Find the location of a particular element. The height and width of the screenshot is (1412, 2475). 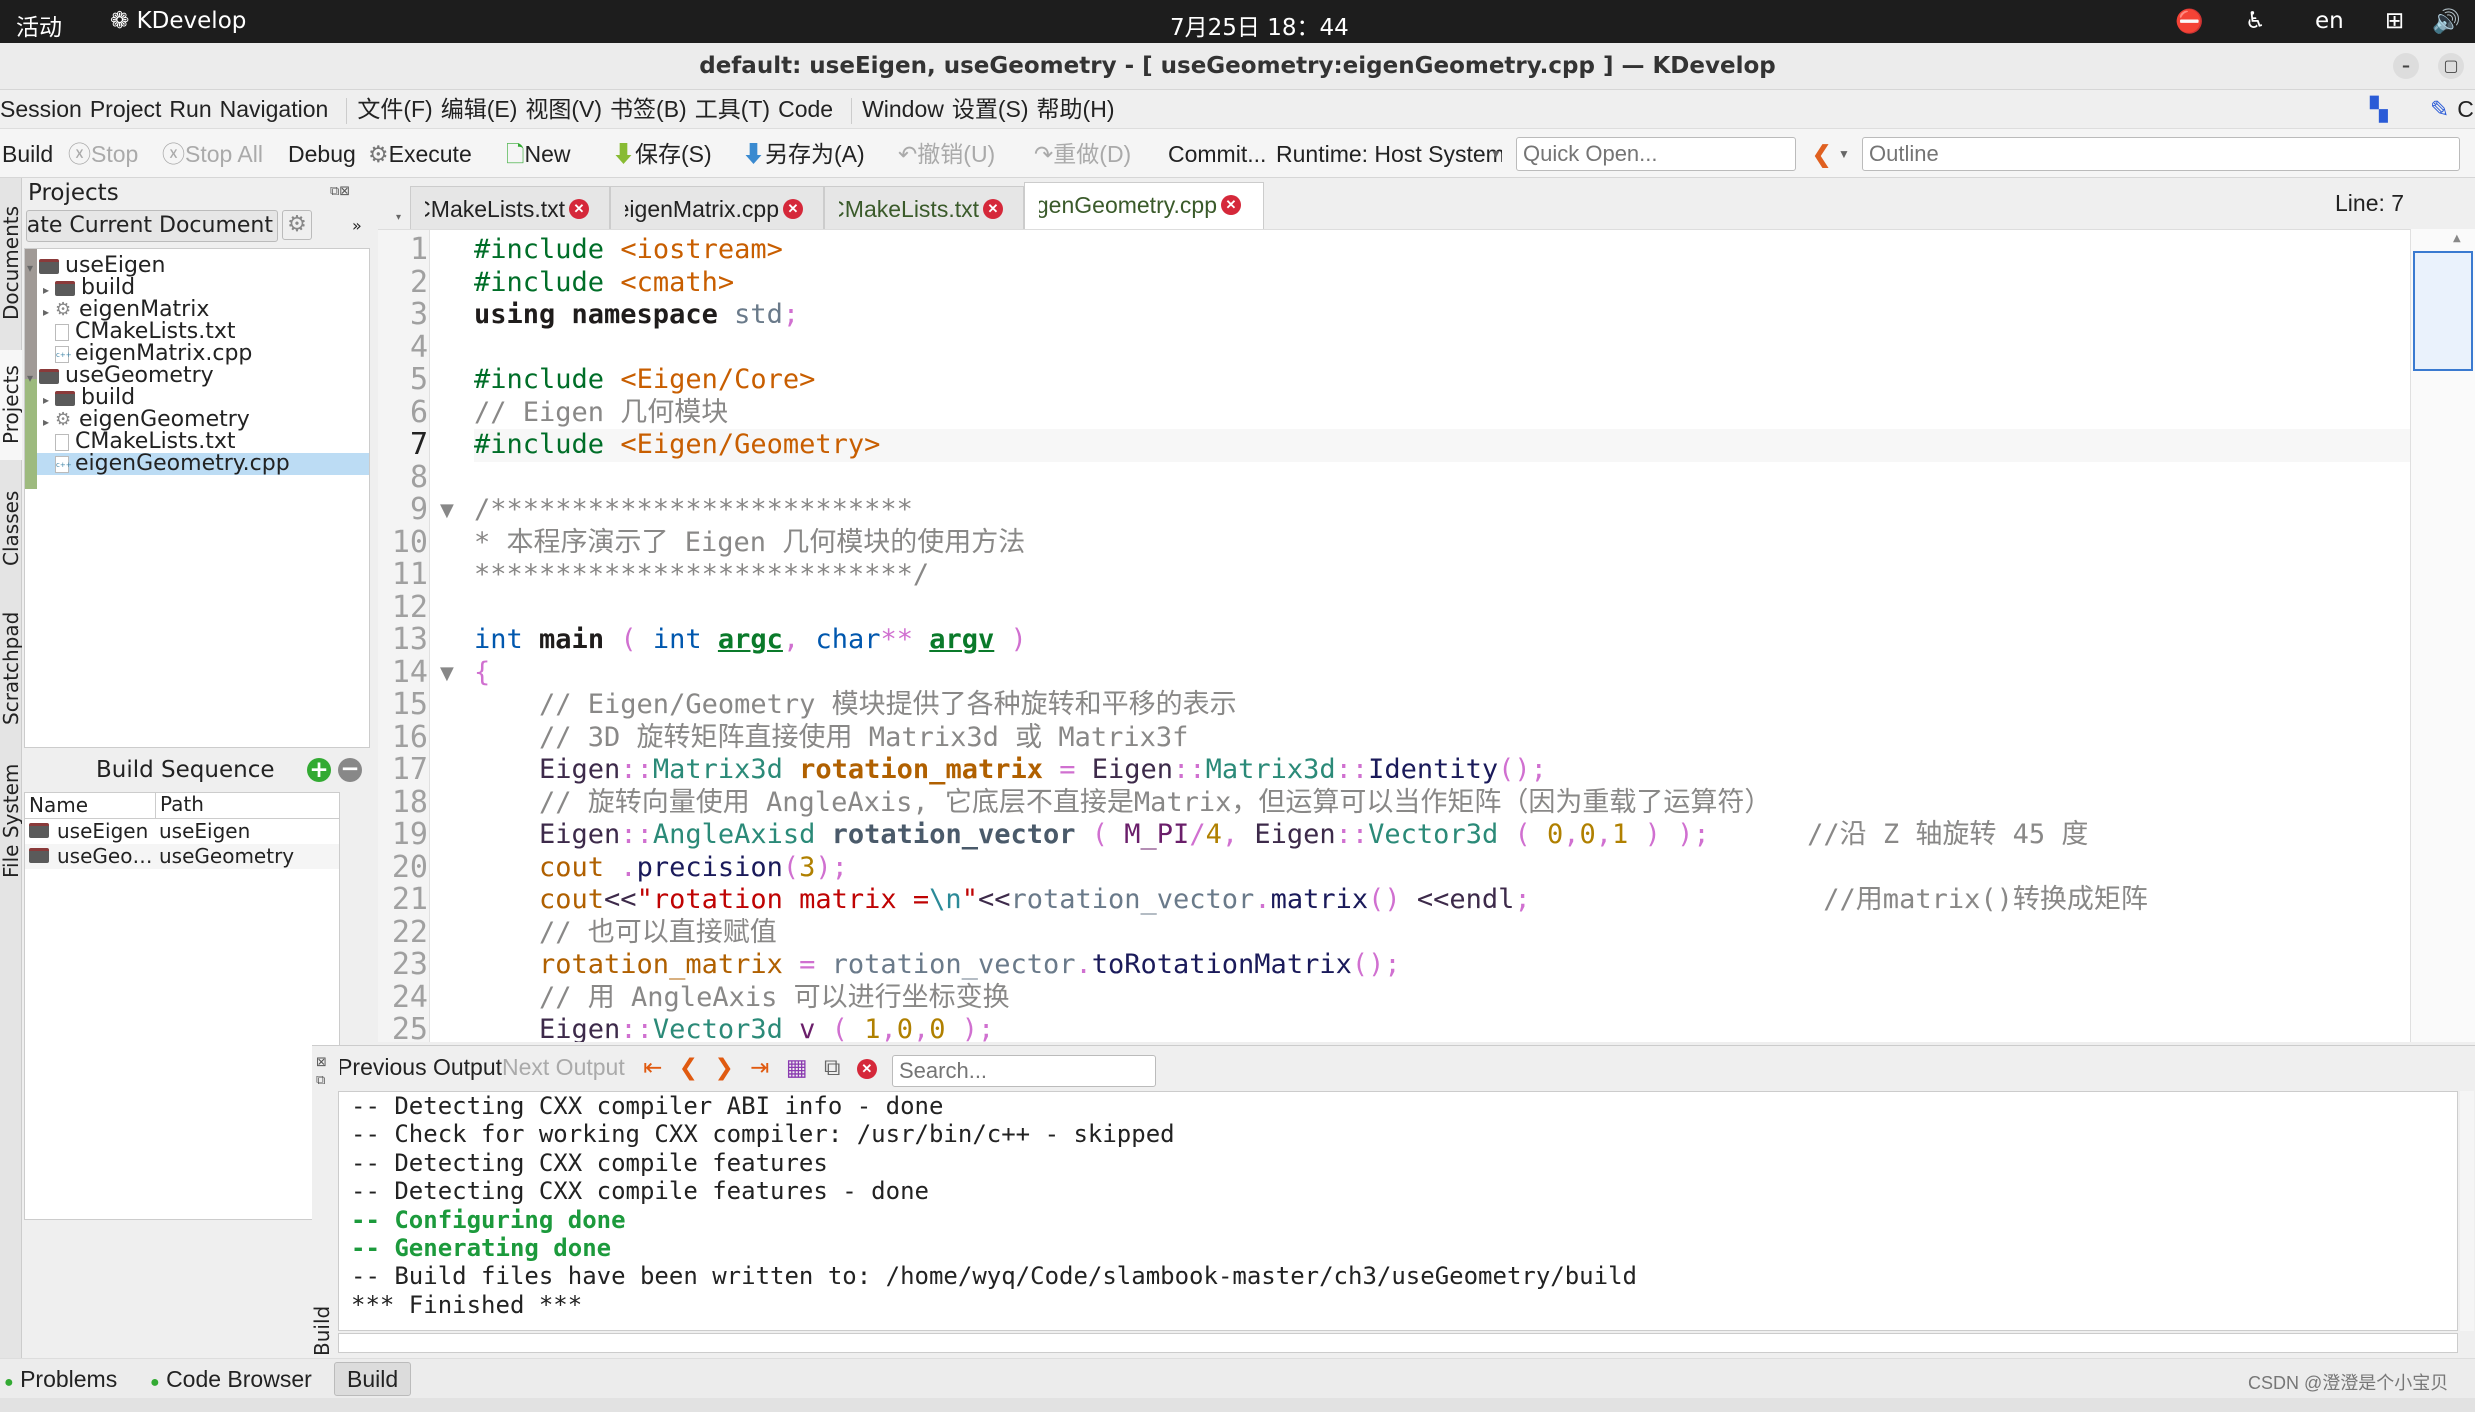

menu-help: 帮助(H) is located at coordinates (1076, 109).